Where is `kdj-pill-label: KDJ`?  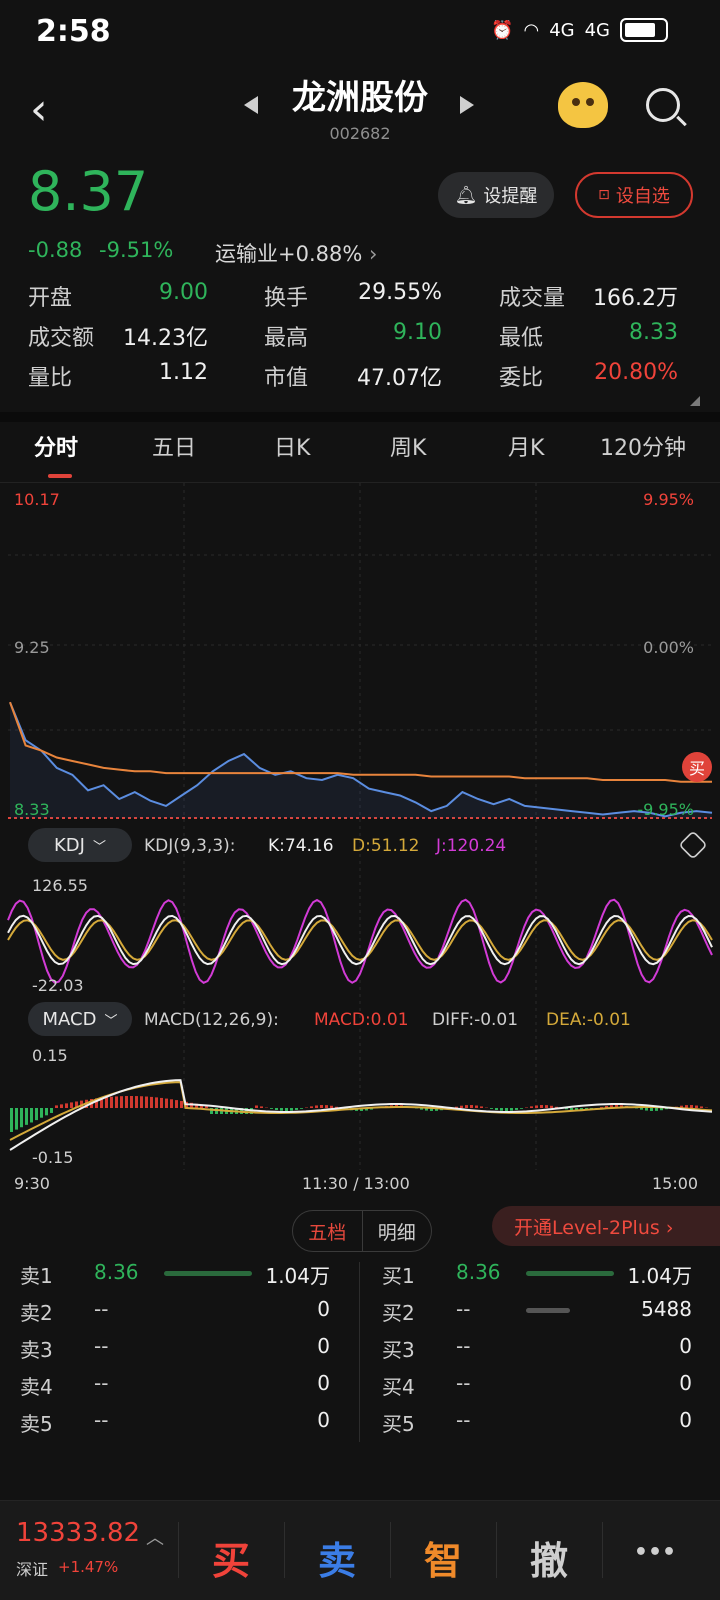
kdj-pill-label: KDJ is located at coordinates (69, 845).